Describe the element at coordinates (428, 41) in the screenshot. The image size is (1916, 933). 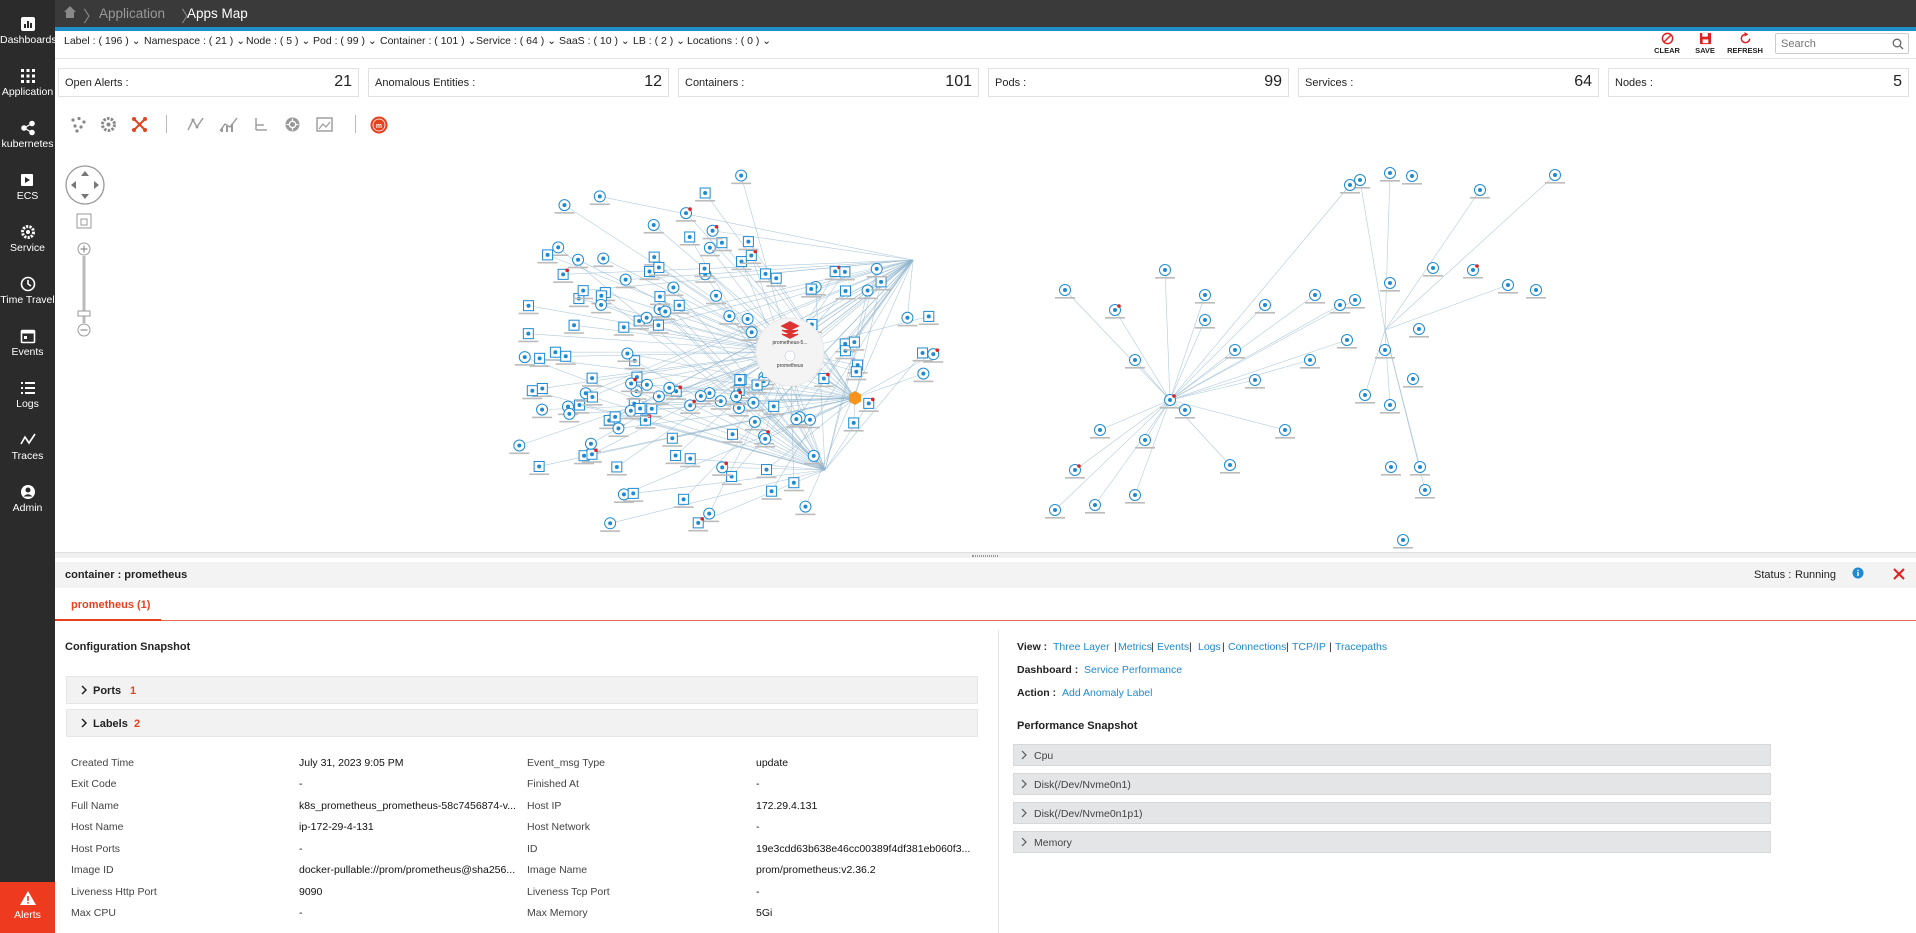
I see `filter-container: Container : ( 101 ) ⌄` at that location.